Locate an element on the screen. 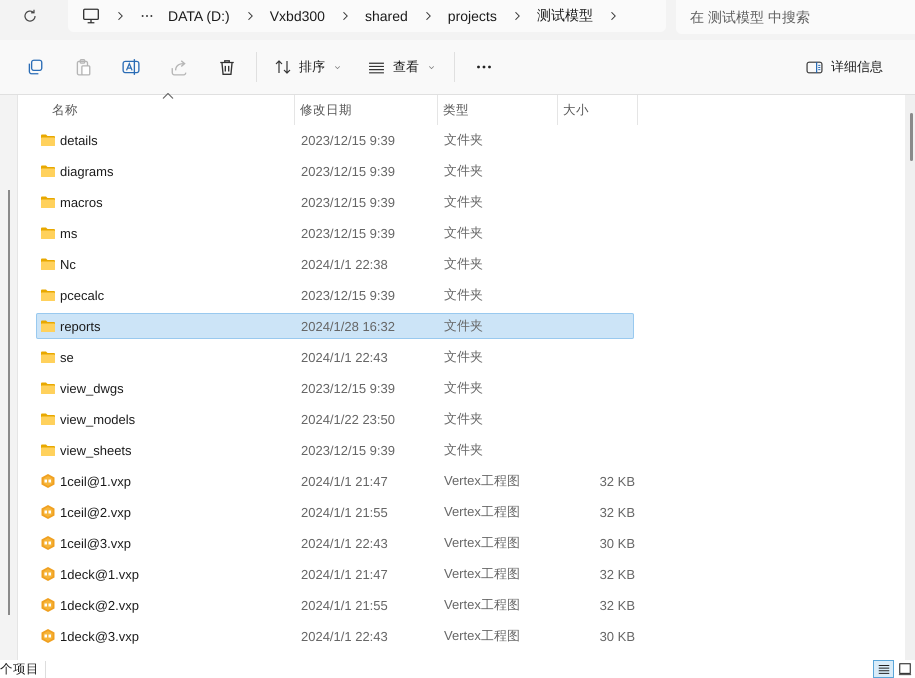 This screenshot has width=915, height=678. file-row: se 2024/1/1 22:43 文件夹 is located at coordinates (335, 357).